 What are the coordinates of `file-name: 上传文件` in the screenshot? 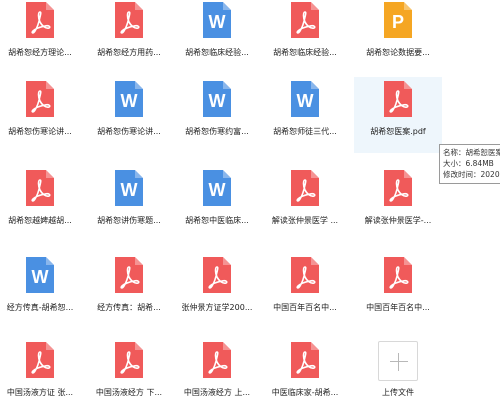 It's located at (398, 392).